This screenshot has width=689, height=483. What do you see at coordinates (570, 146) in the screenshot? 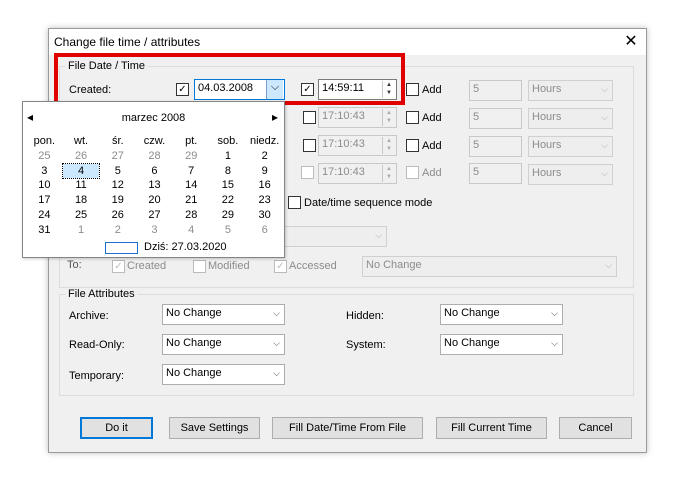
I see `accessed-unit-select: Hours ⌵` at bounding box center [570, 146].